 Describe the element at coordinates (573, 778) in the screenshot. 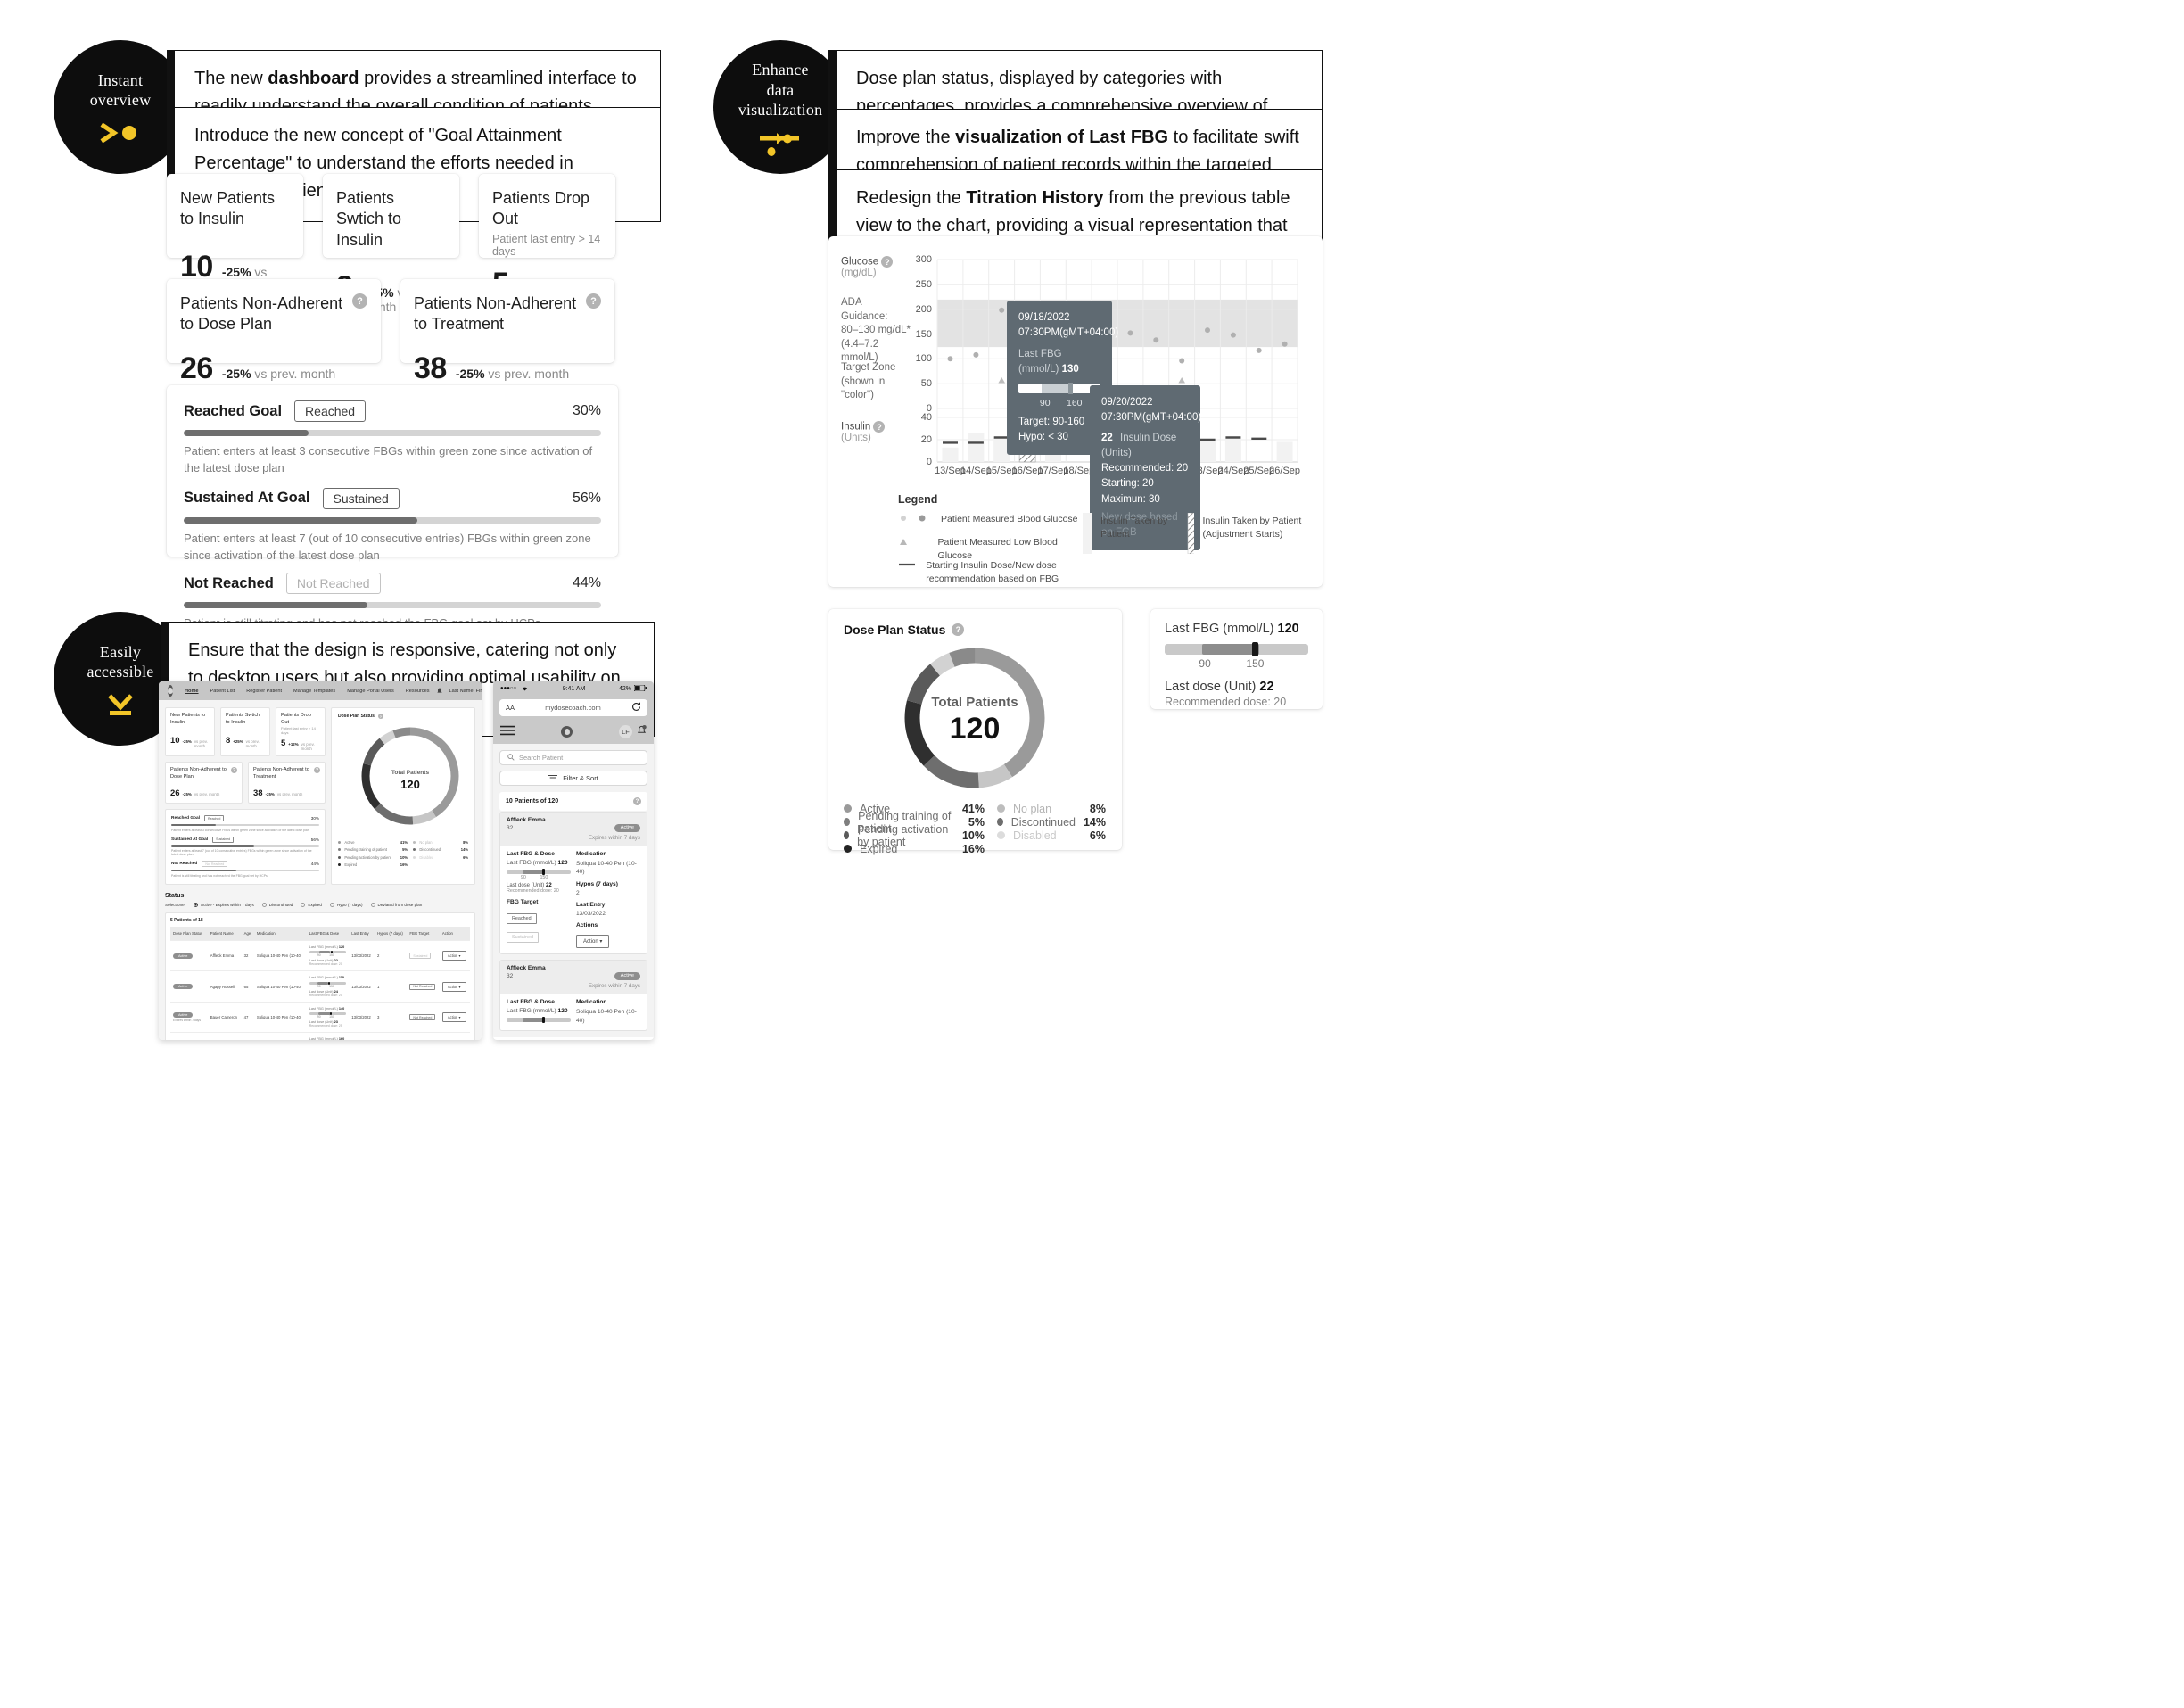

I see `filter-sort-button: Filter & Sort` at that location.